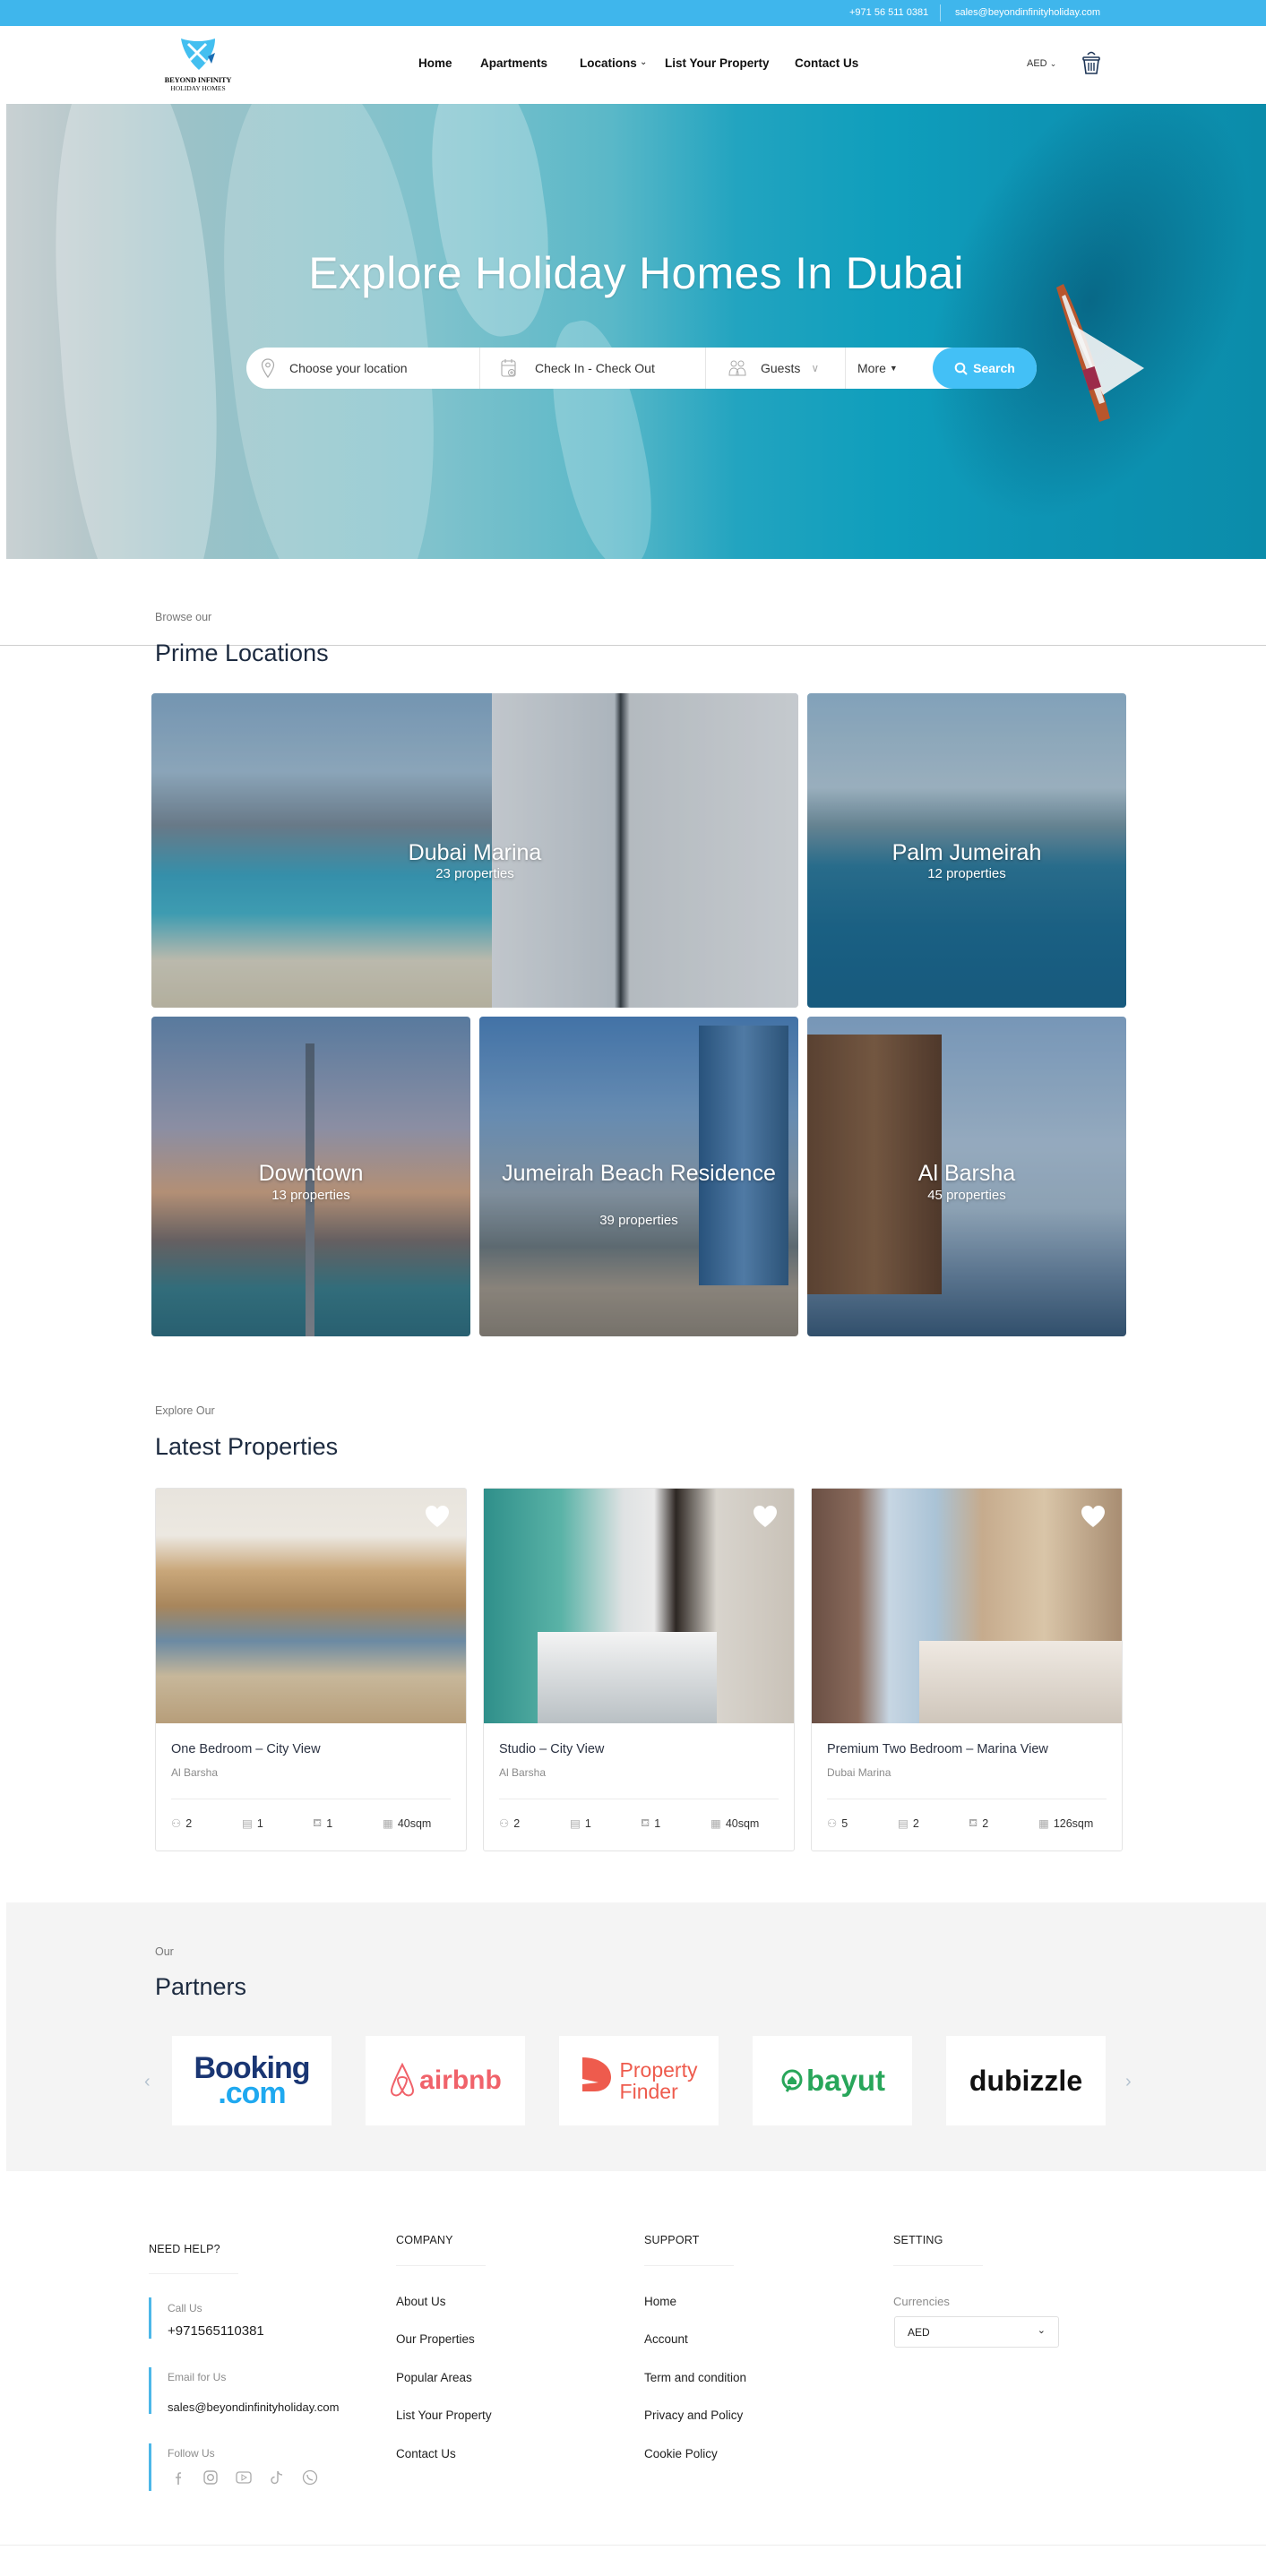 This screenshot has height=2576, width=1266. I want to click on tiktok-icon, so click(277, 2477).